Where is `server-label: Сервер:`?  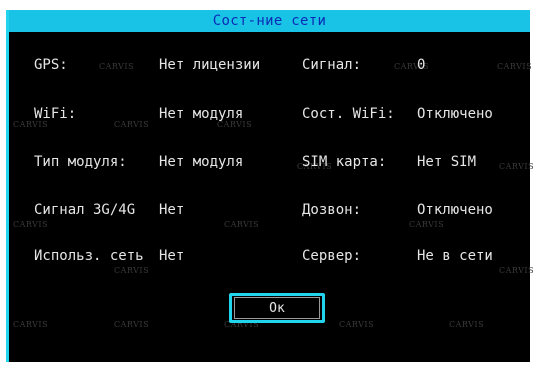 server-label: Сервер: is located at coordinates (332, 256).